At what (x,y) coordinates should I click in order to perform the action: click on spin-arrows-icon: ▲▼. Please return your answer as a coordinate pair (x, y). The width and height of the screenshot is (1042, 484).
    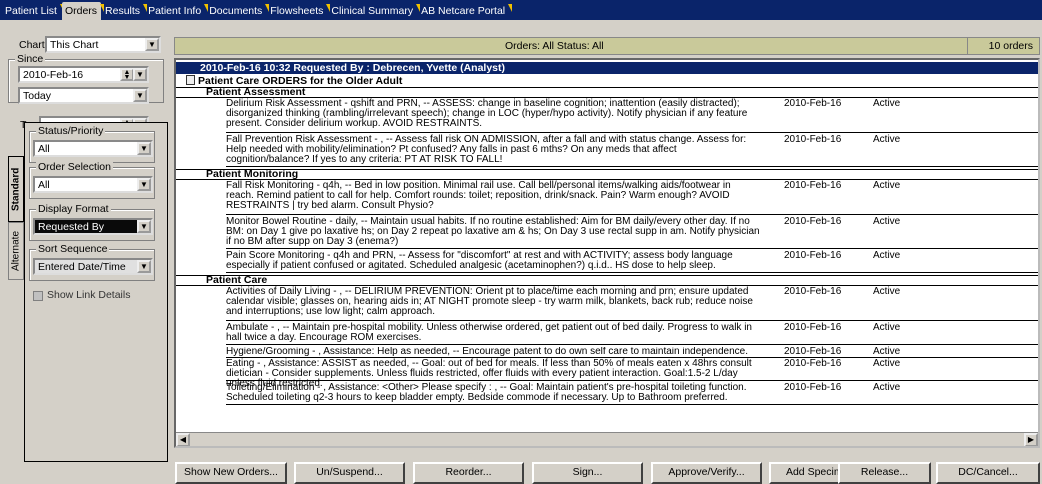
    Looking at the image, I should click on (127, 74).